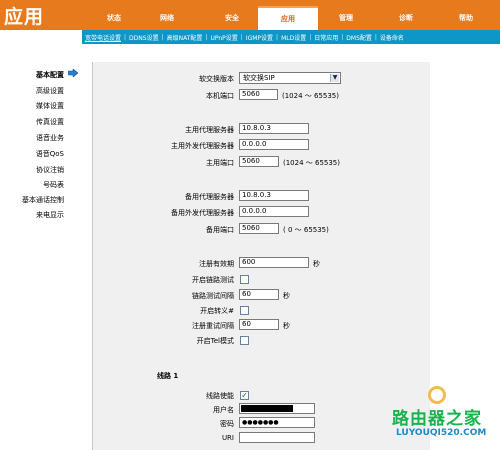  I want to click on tab-application: 应用, so click(288, 18).